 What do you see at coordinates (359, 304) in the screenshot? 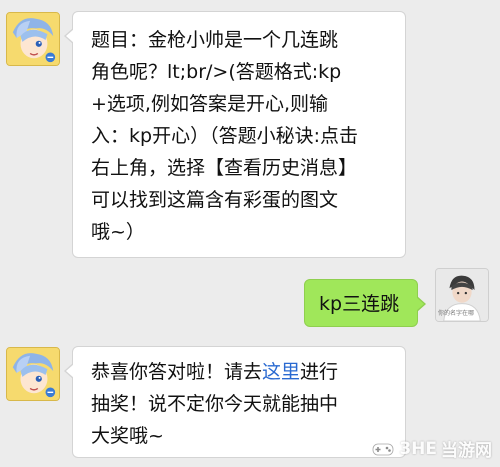
I see `message-line: kp三连跳` at bounding box center [359, 304].